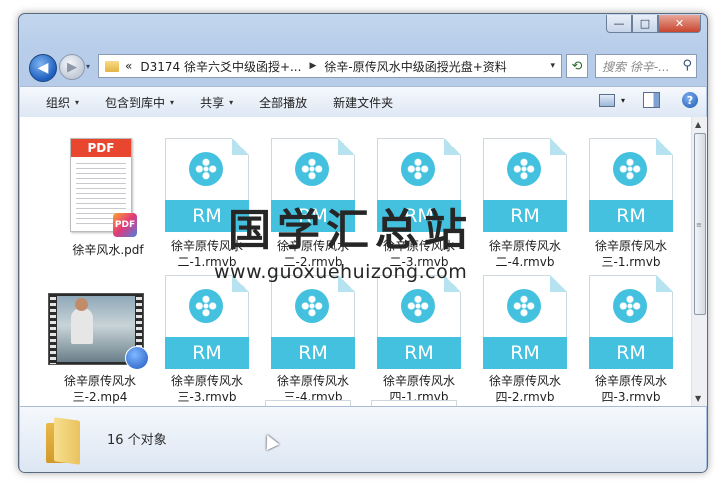 The height and width of the screenshot is (489, 724). I want to click on new-folder-button: 新建文件夹, so click(363, 102).